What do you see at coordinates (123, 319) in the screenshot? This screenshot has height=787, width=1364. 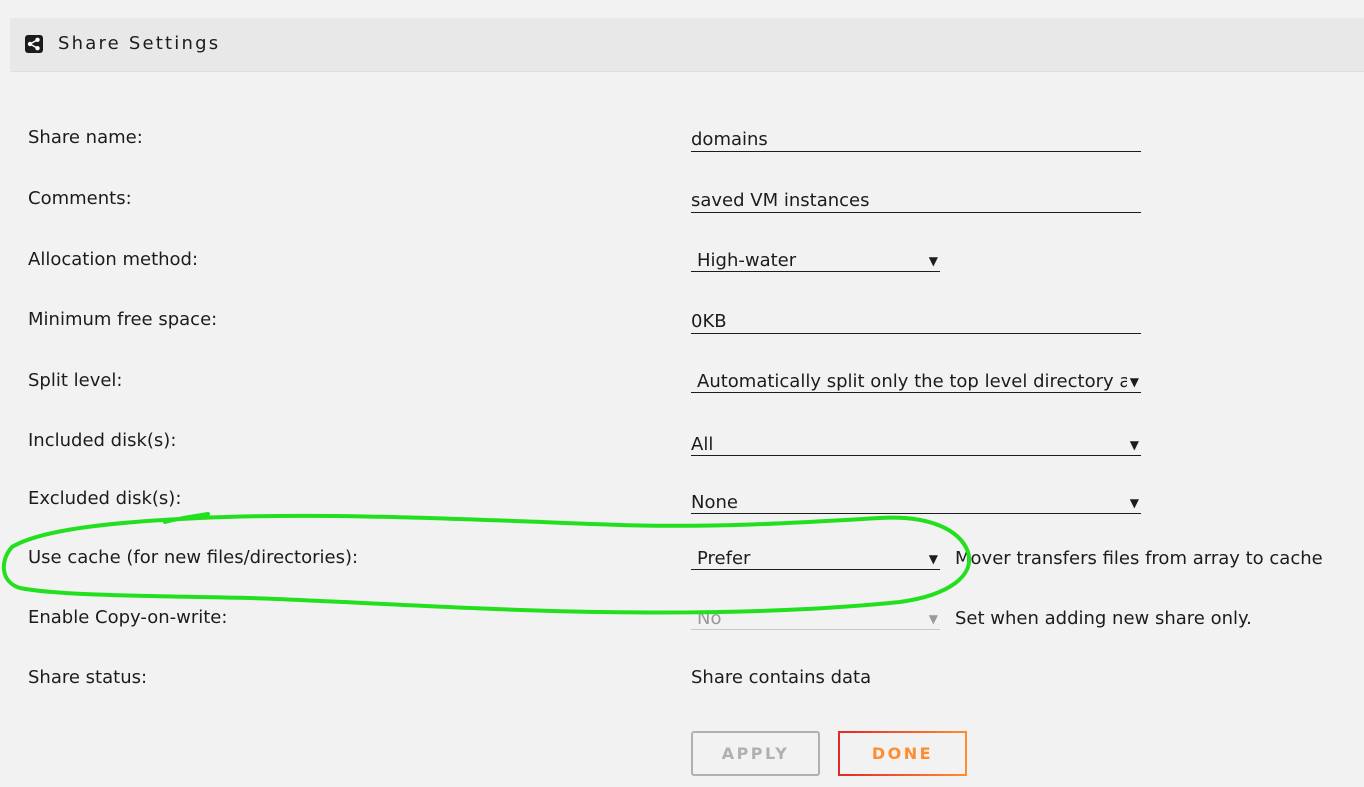 I see `min-free-space-label: Minimum free space:` at bounding box center [123, 319].